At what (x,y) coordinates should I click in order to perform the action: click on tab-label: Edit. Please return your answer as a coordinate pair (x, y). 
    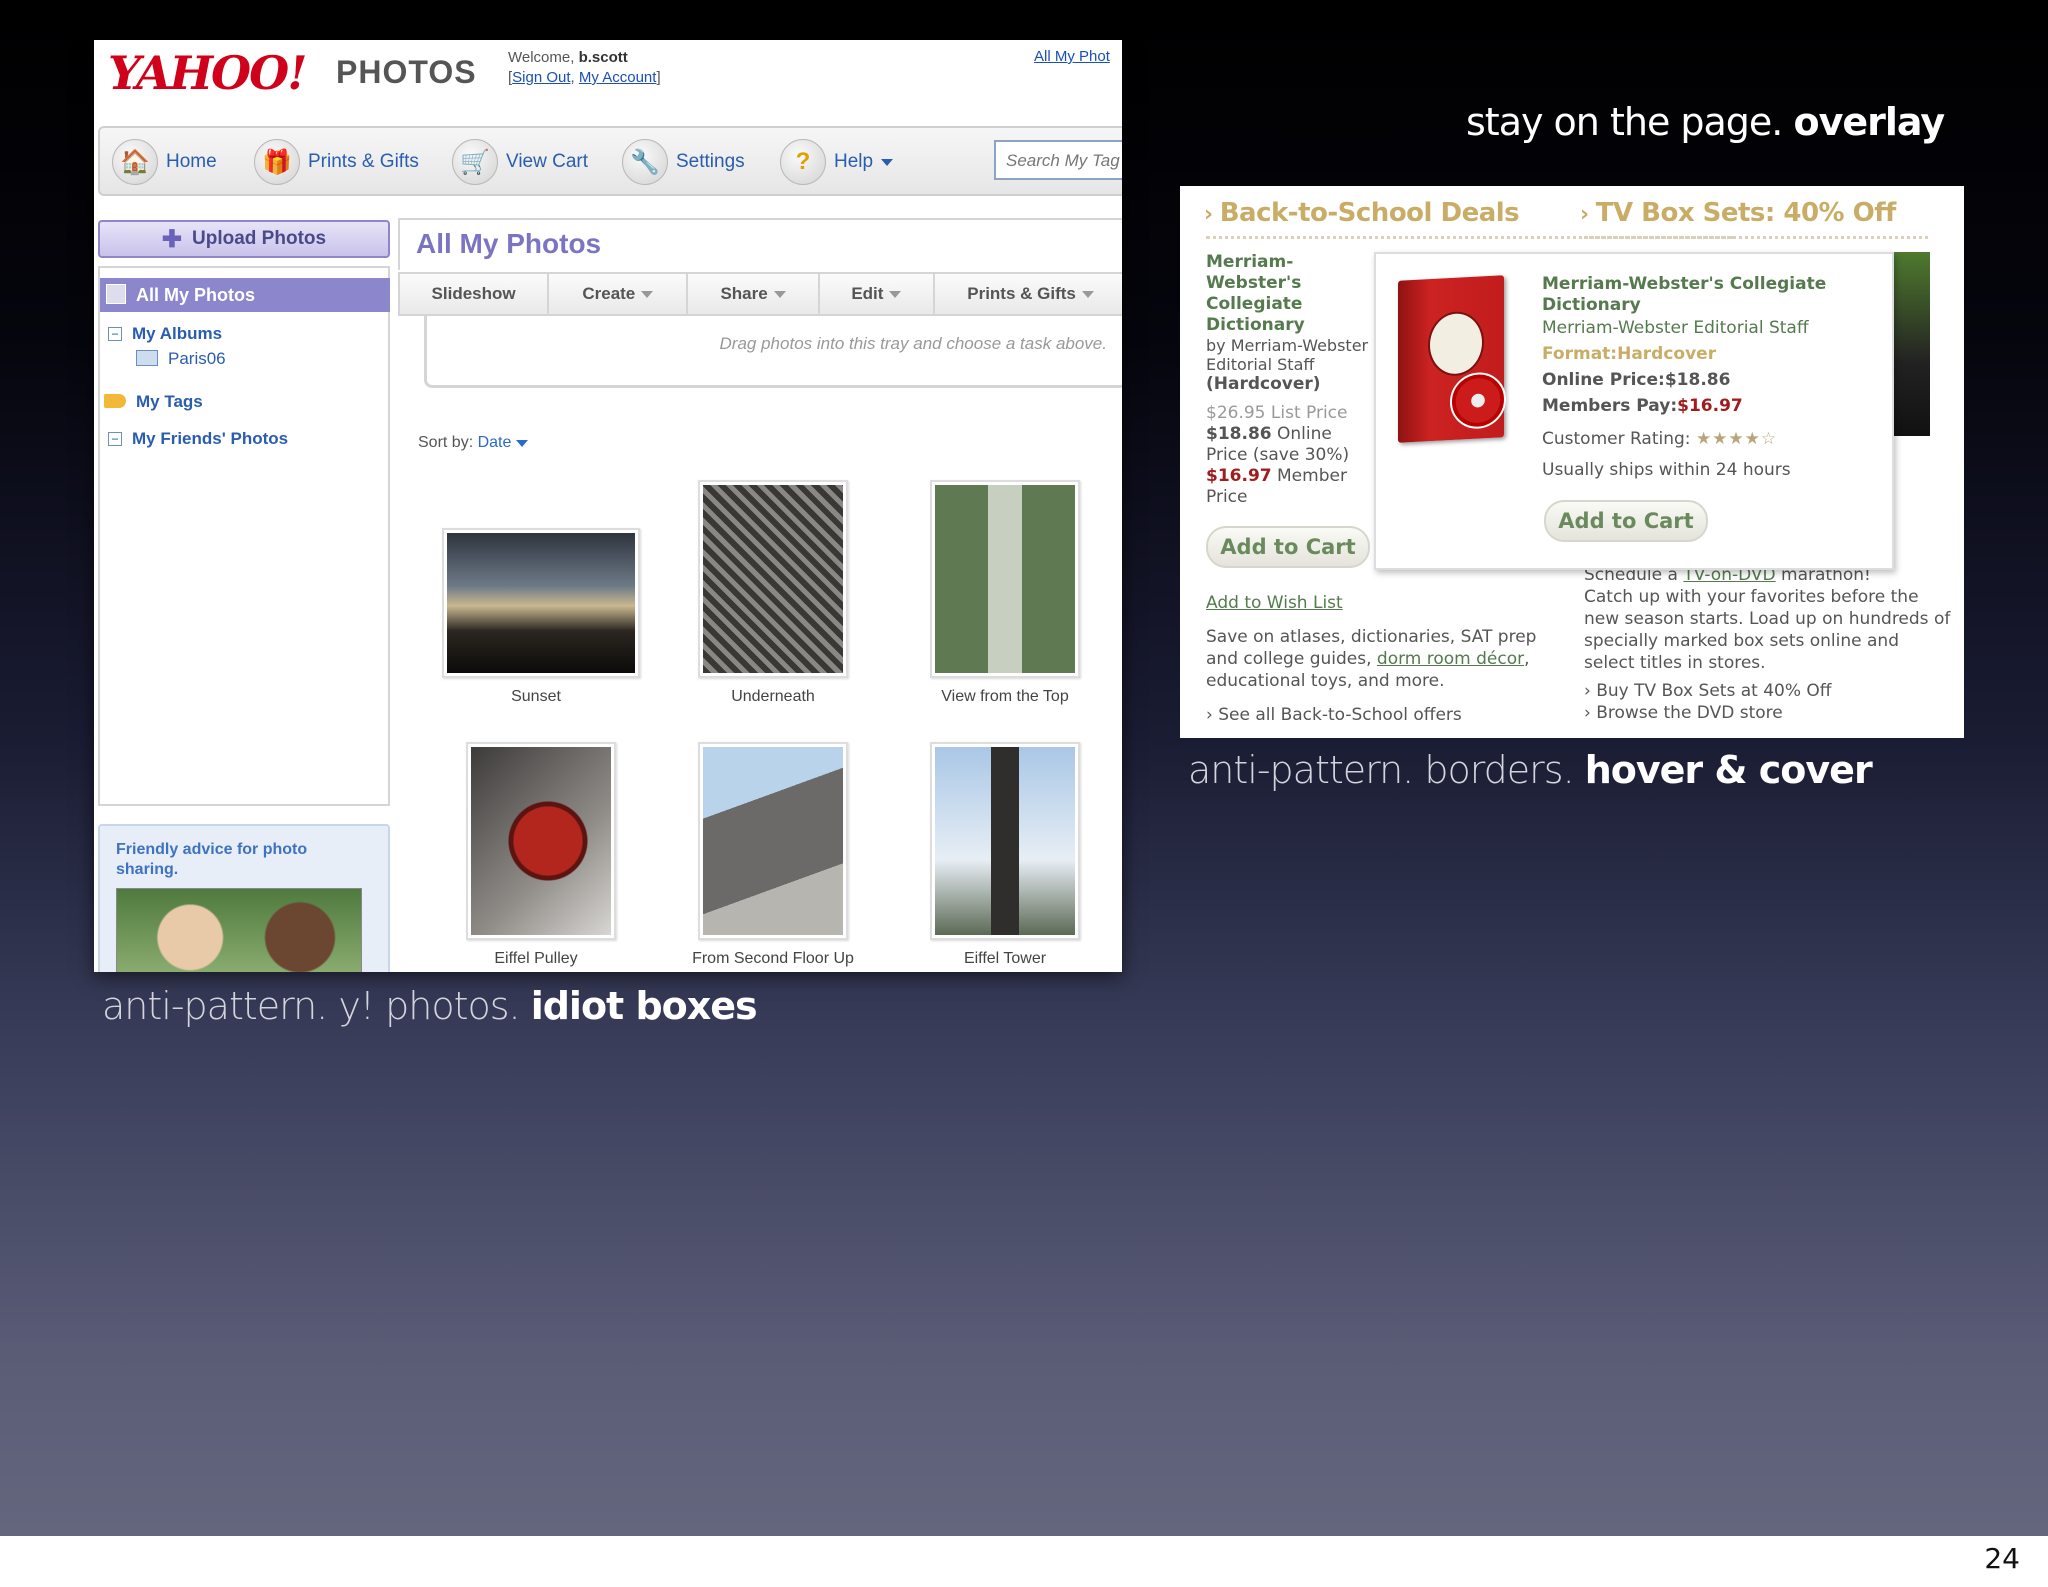
    Looking at the image, I should click on (867, 293).